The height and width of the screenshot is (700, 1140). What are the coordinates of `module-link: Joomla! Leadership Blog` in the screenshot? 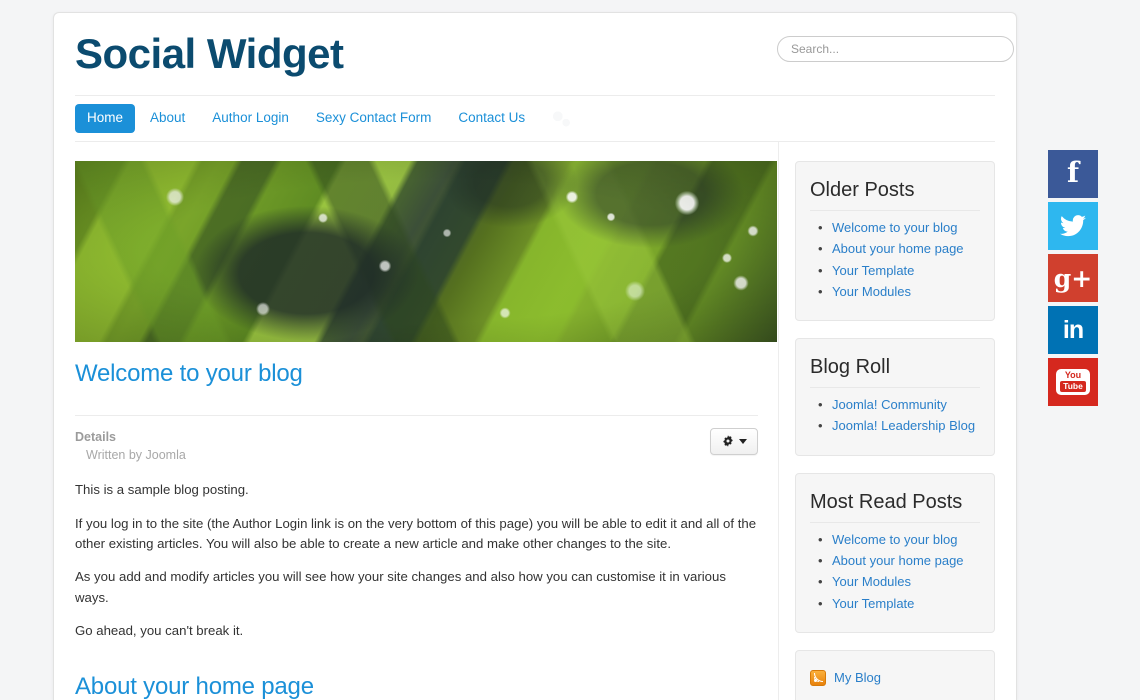 It's located at (903, 425).